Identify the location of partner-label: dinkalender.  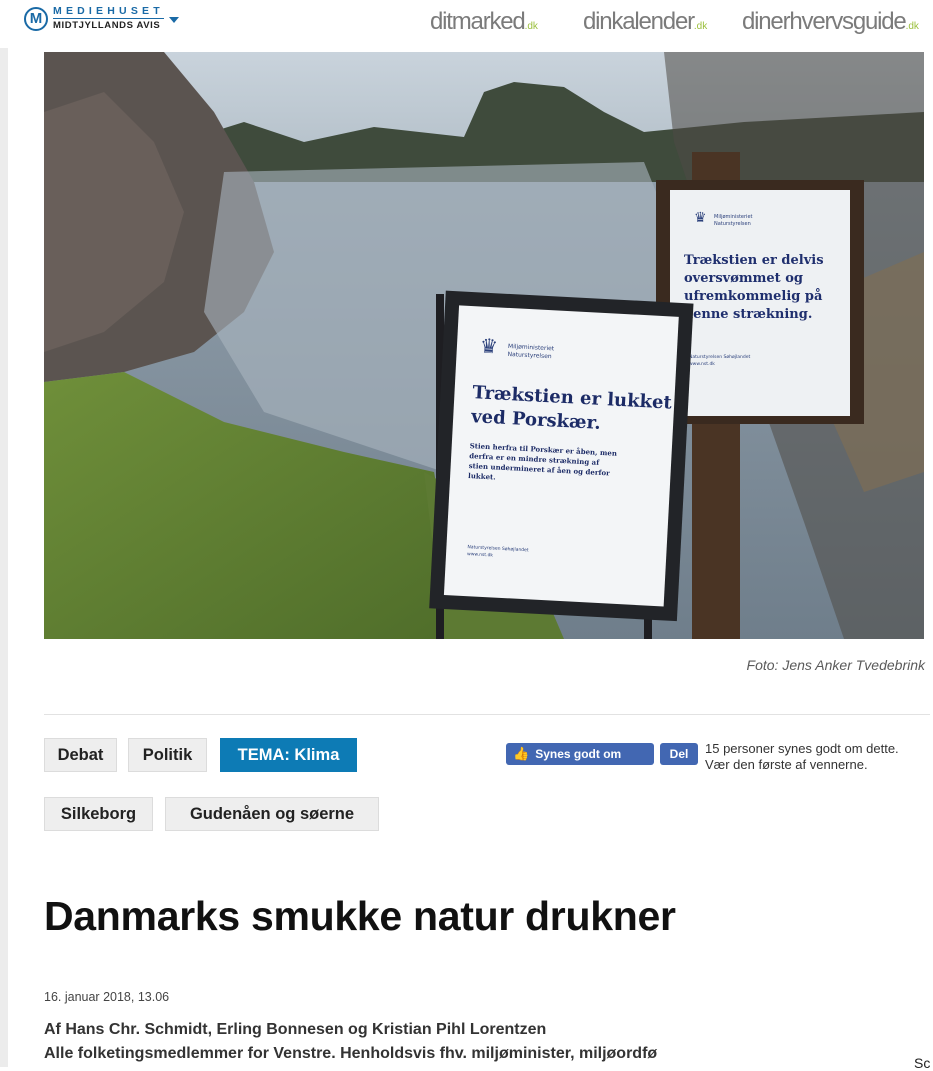
(639, 21).